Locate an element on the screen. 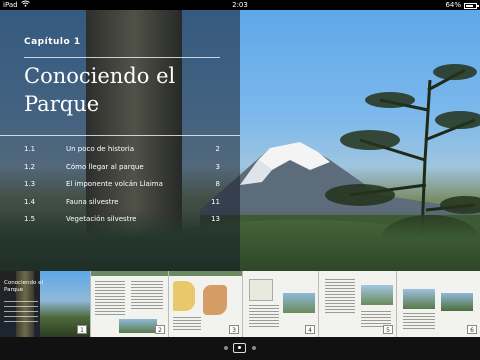  page-dot-current is located at coordinates (239, 348).